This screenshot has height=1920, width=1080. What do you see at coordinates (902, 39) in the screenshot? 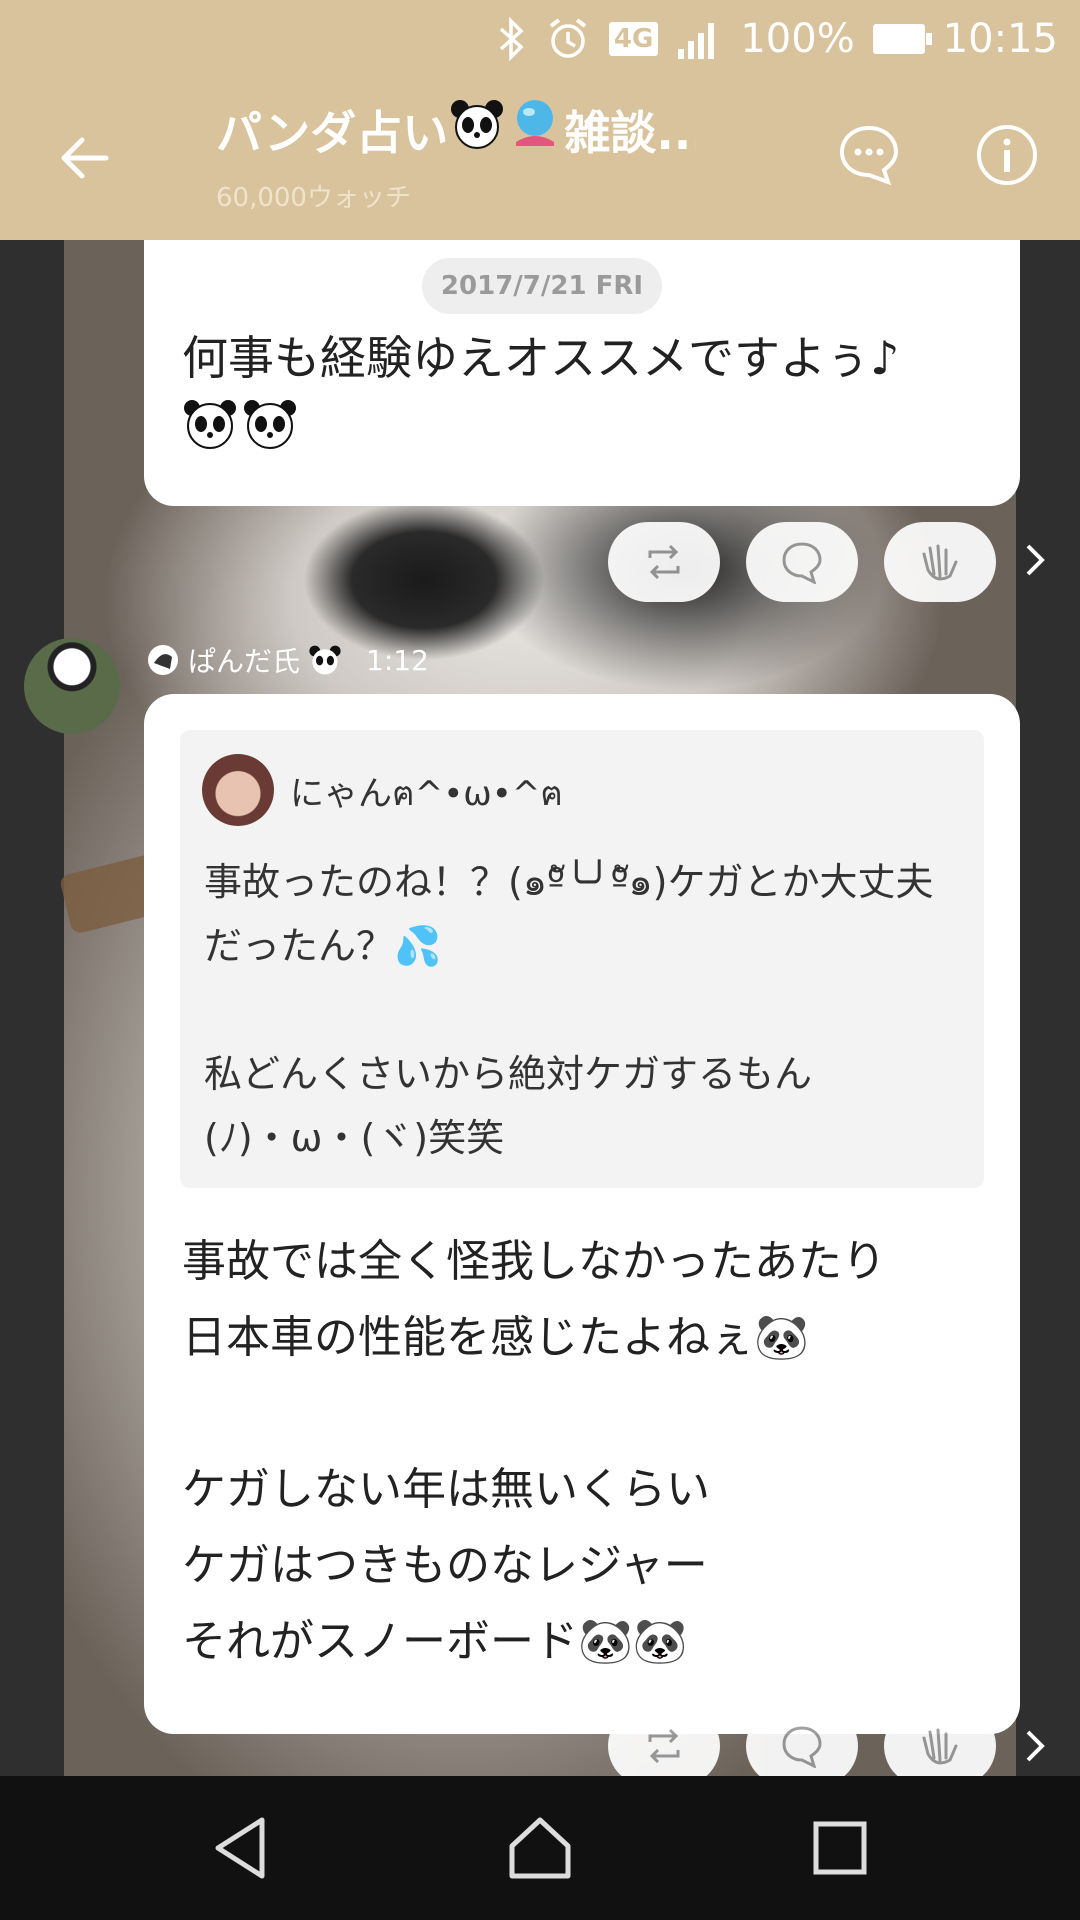
I see `battery-icon` at bounding box center [902, 39].